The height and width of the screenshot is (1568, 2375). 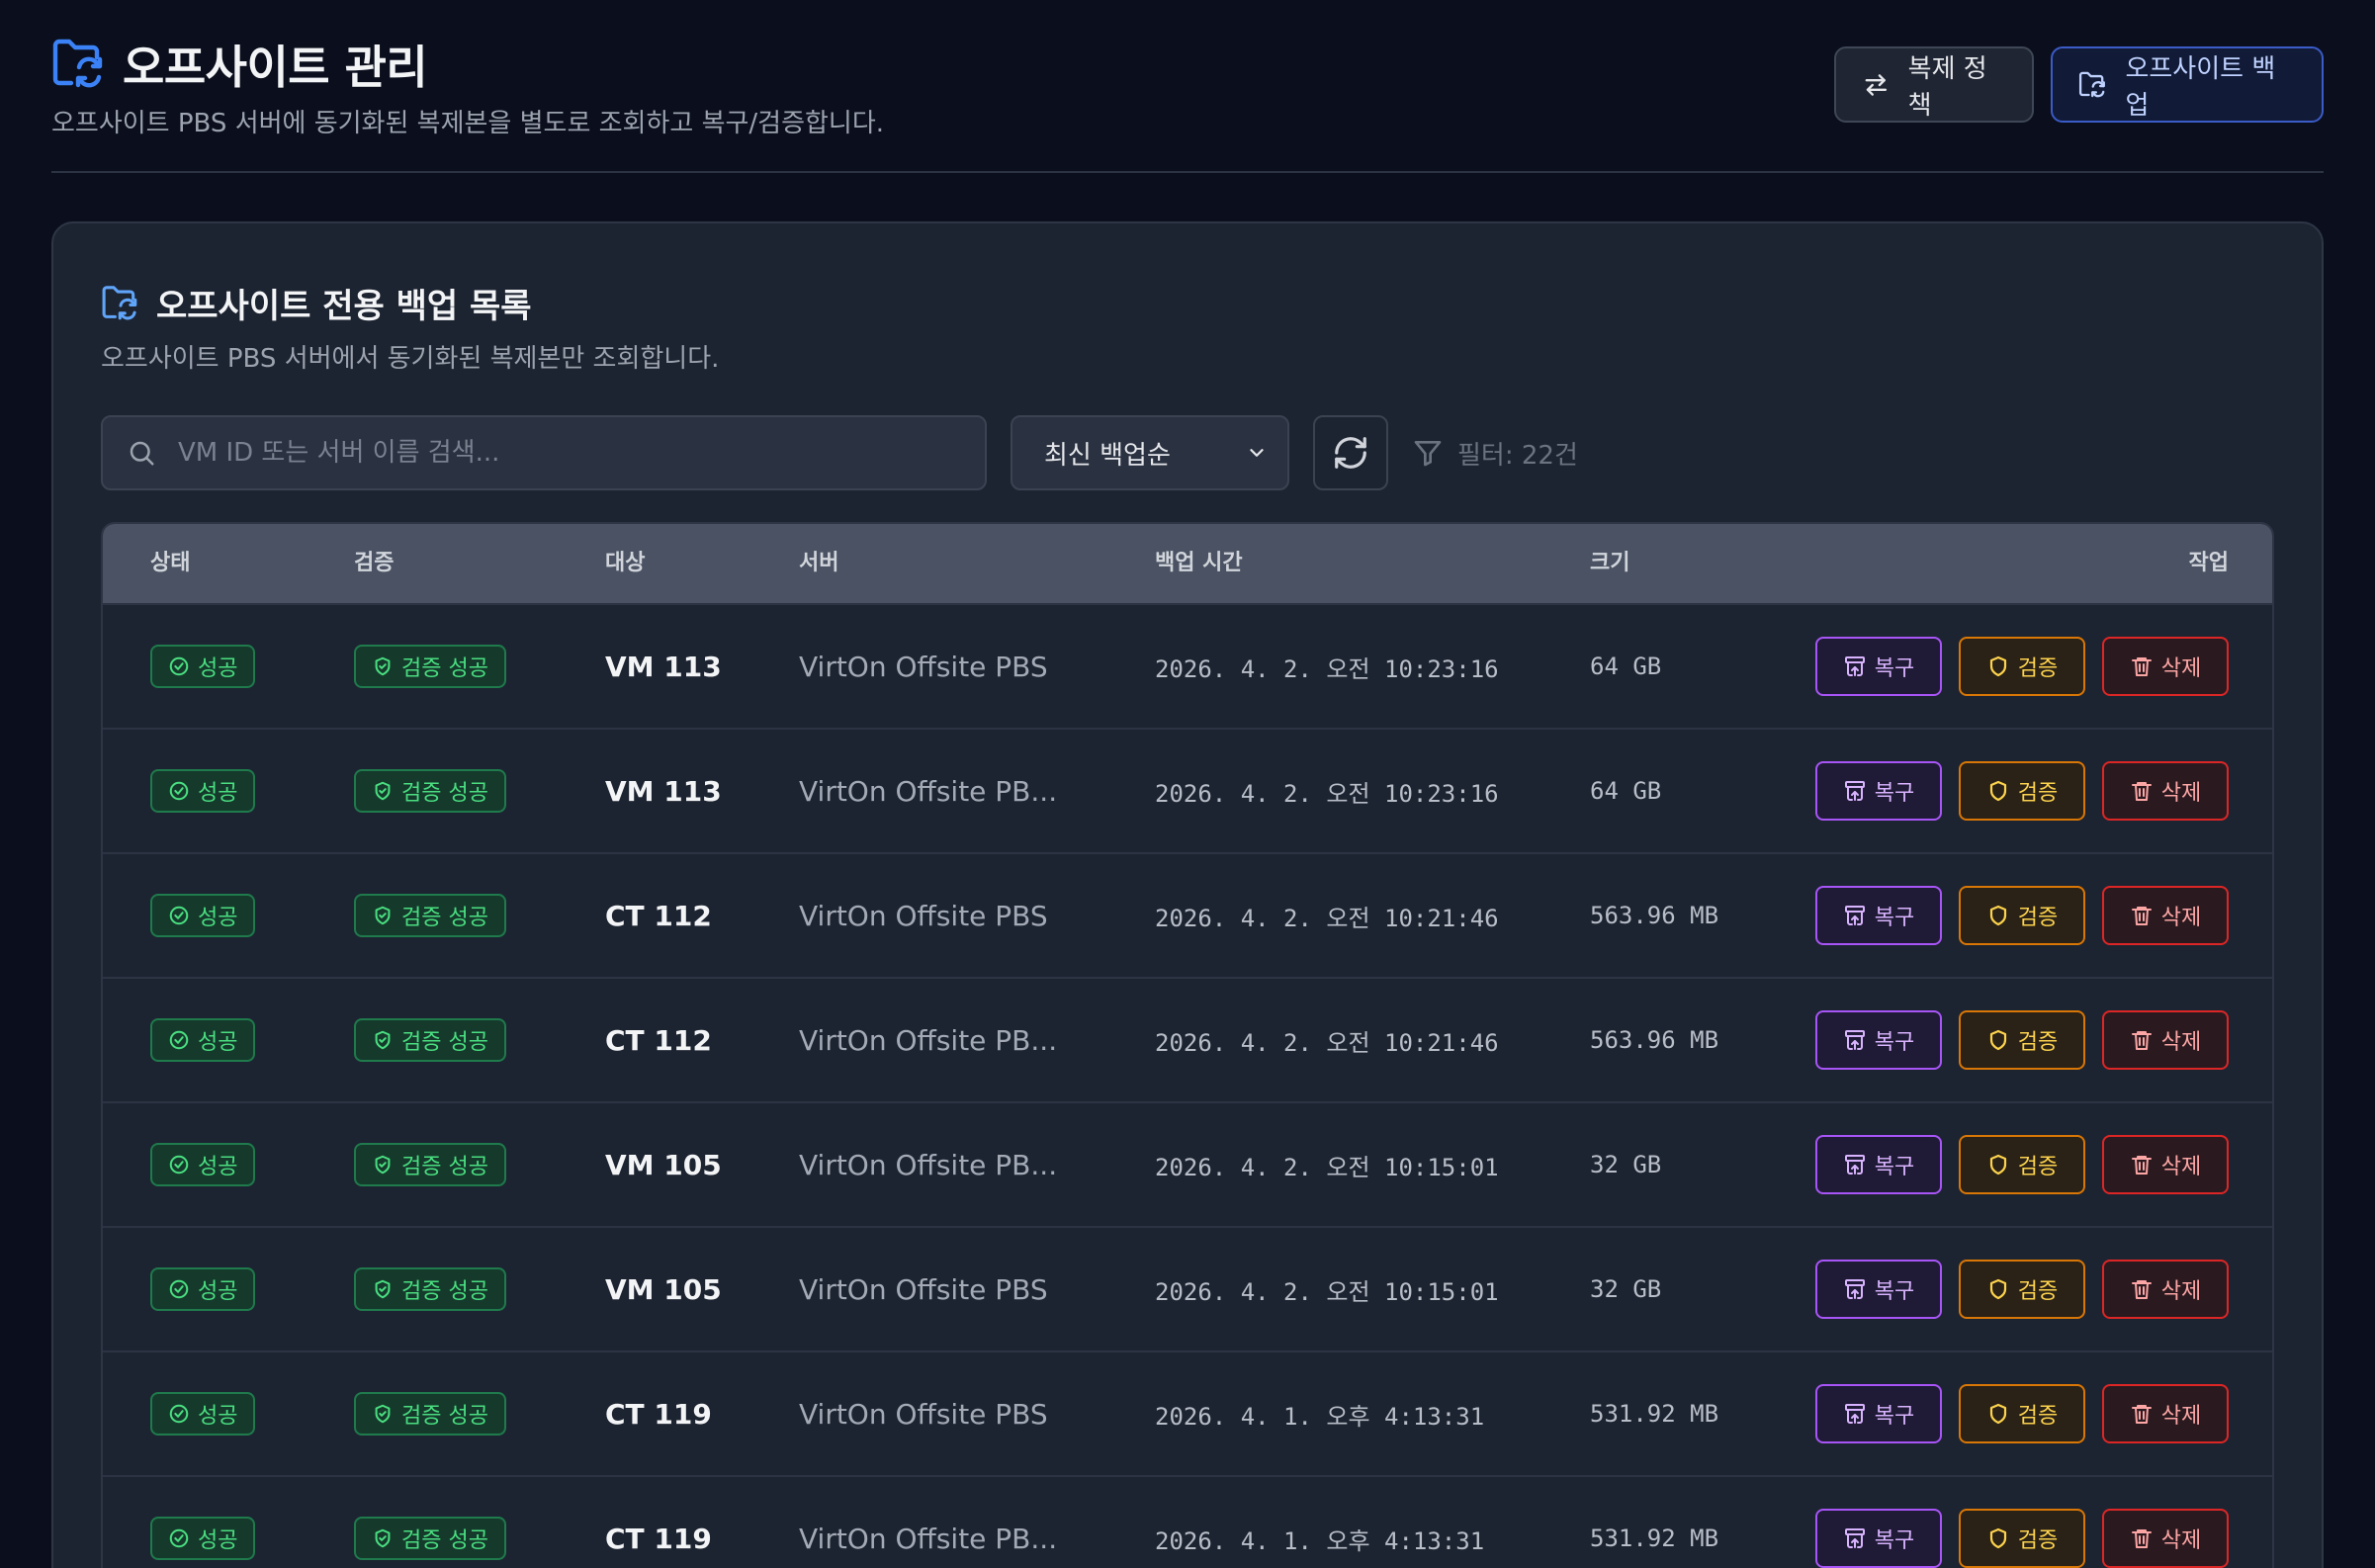 I want to click on backup-time: 2026. 4. 2. 오전 10:21:46, so click(x=1327, y=918).